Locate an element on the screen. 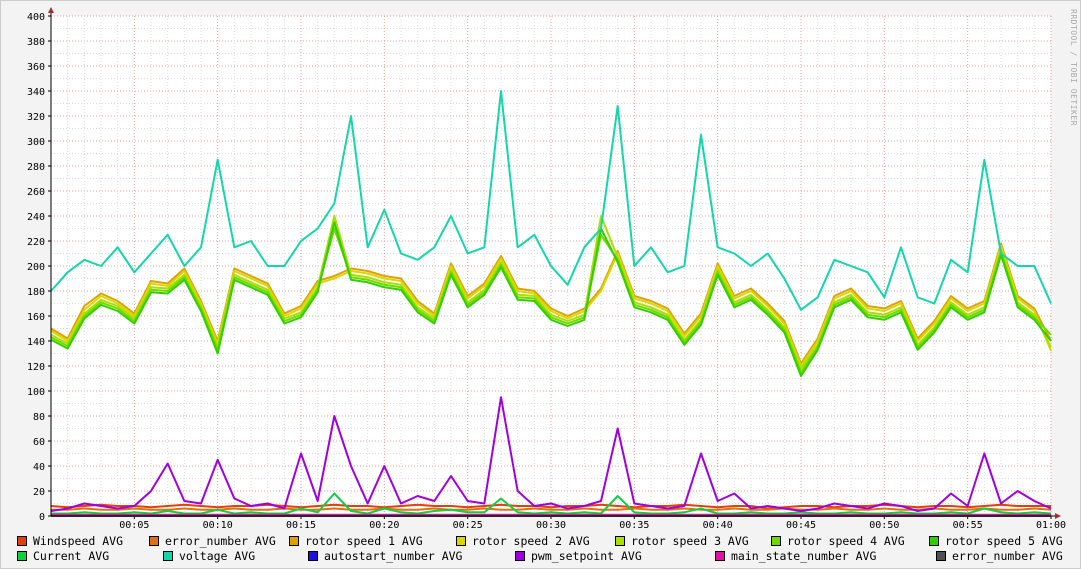 The height and width of the screenshot is (569, 1081). y-tick-label: 80 is located at coordinates (39, 417).